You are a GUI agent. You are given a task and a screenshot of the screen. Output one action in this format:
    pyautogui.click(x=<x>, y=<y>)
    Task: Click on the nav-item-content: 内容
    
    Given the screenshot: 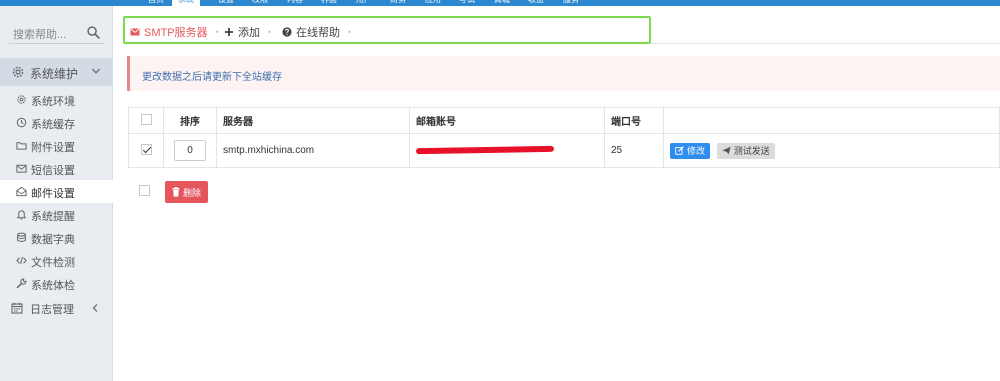 What is the action you would take?
    pyautogui.click(x=295, y=2)
    